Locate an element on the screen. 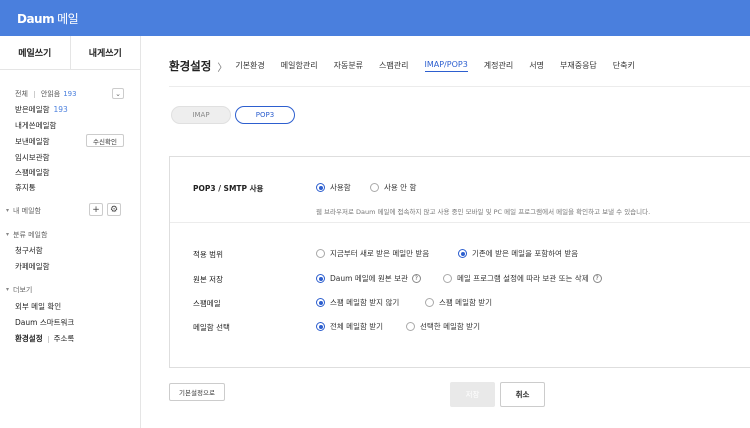 The width and height of the screenshot is (750, 428). sidebar-item-settings: 환경설정 is located at coordinates (29, 338).